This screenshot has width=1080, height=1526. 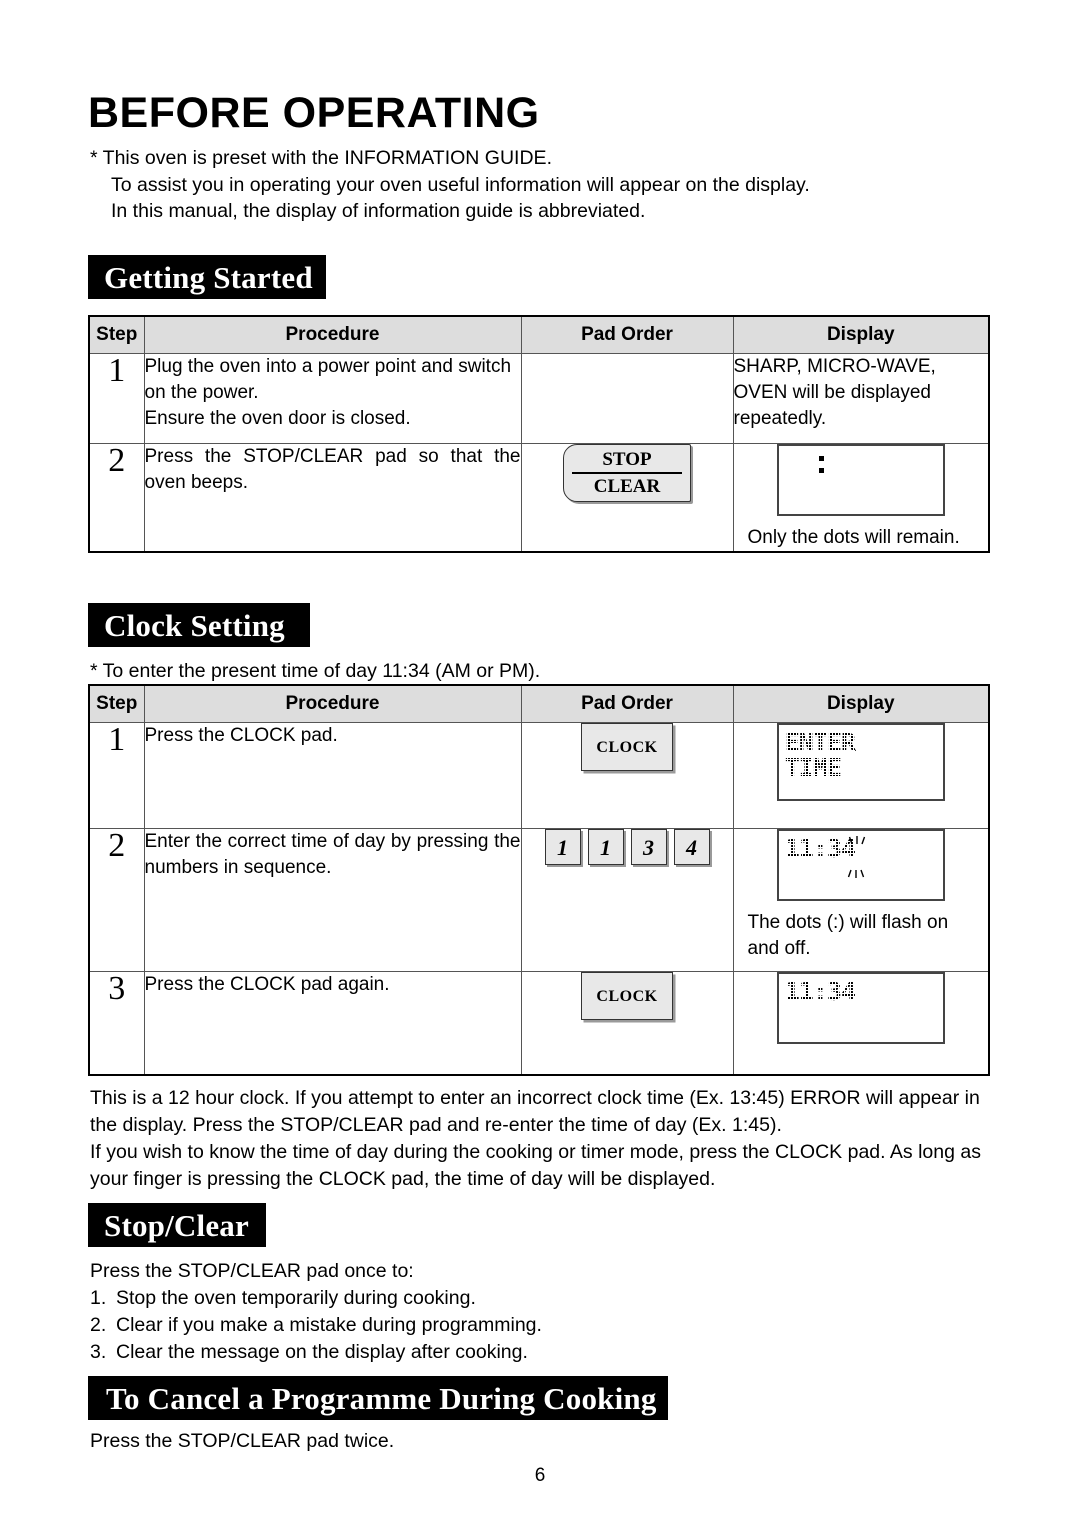 What do you see at coordinates (856, 840) in the screenshot?
I see `flash-rays-up-icon` at bounding box center [856, 840].